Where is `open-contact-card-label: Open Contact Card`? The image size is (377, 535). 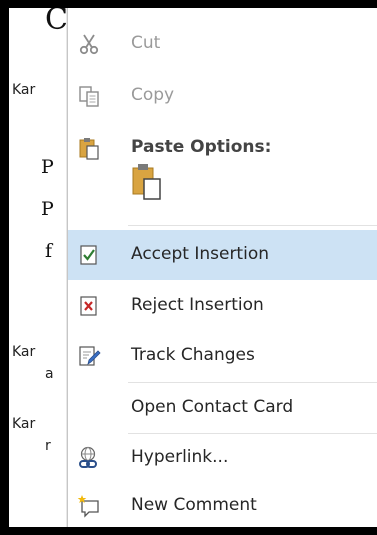
open-contact-card-label: Open Contact Card is located at coordinates (212, 407).